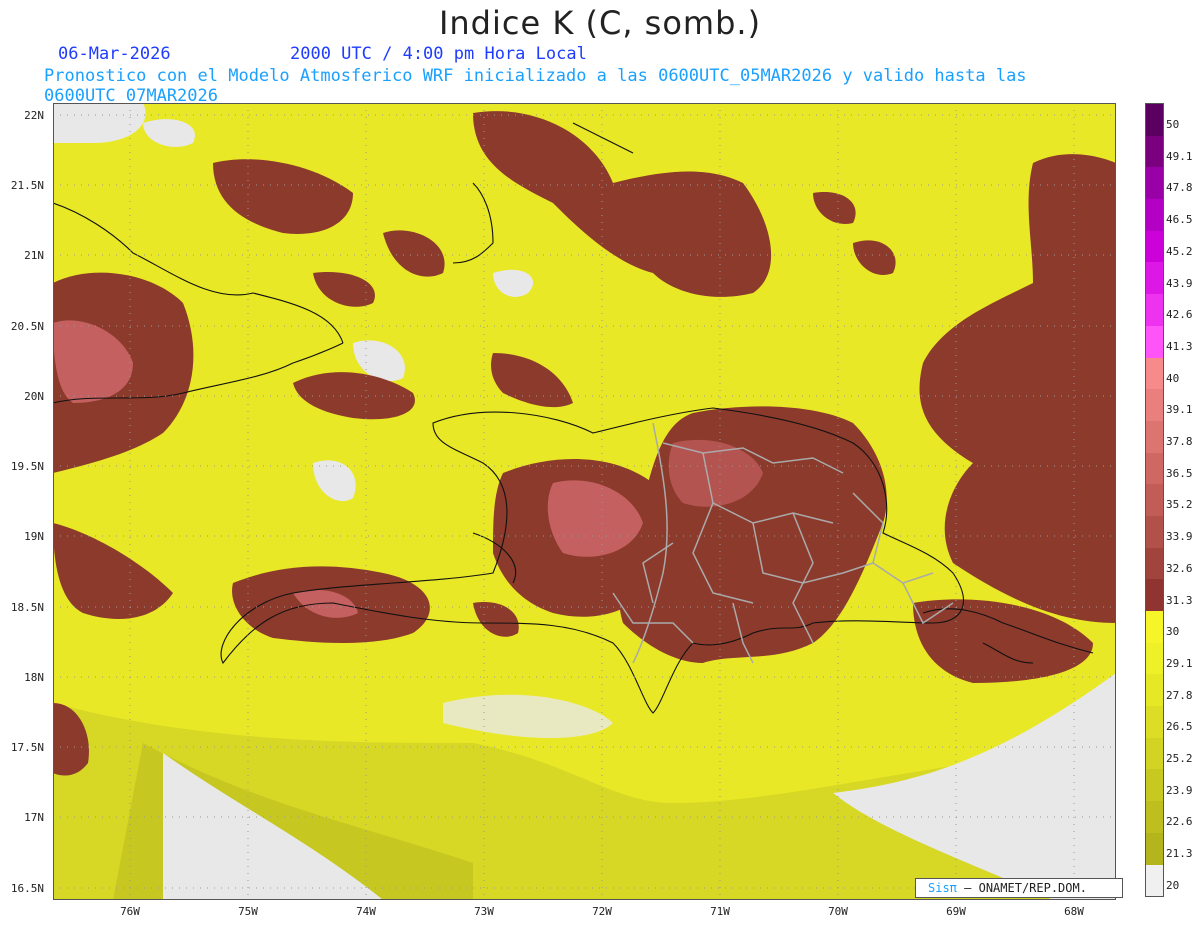  I want to click on colorbar-label: 47.8, so click(1179, 188).